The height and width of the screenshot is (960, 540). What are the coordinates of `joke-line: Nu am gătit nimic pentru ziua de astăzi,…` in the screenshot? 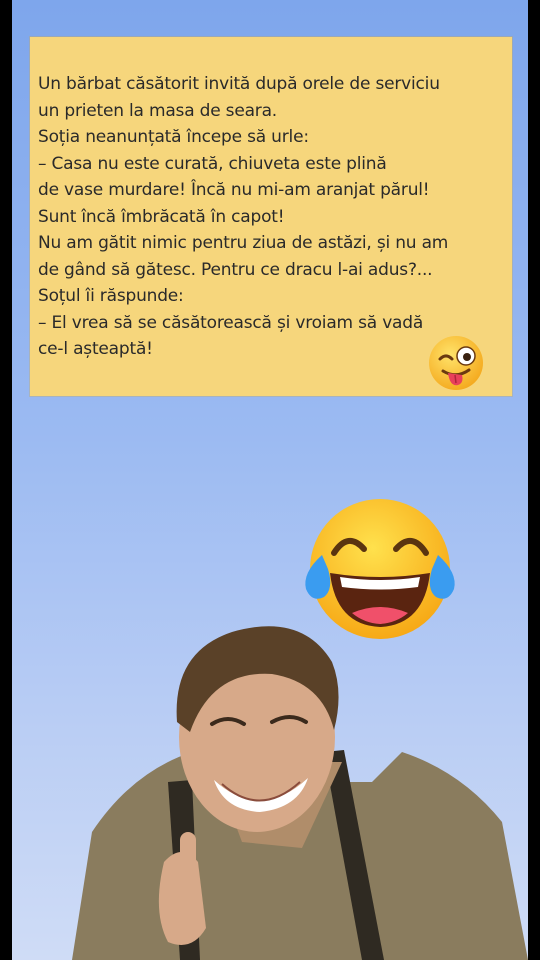 It's located at (243, 243).